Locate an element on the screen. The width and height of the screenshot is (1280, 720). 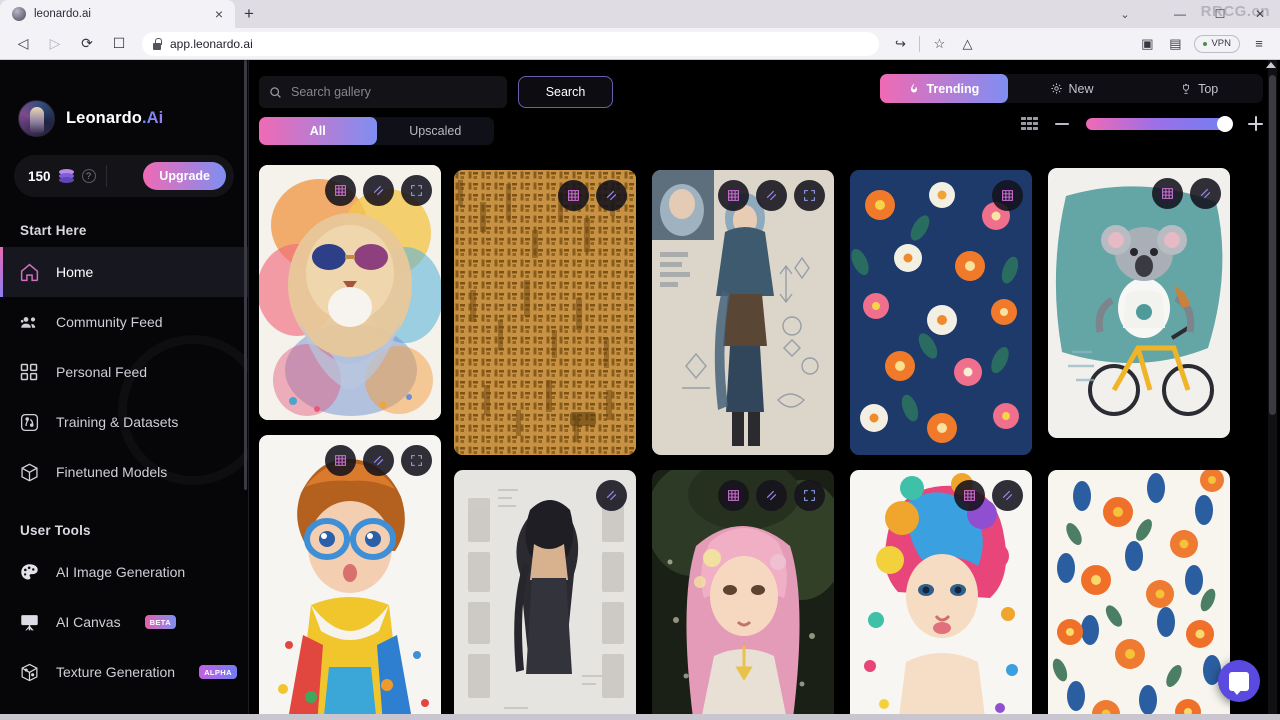
page-scrollbar is located at coordinates (1272, 390).